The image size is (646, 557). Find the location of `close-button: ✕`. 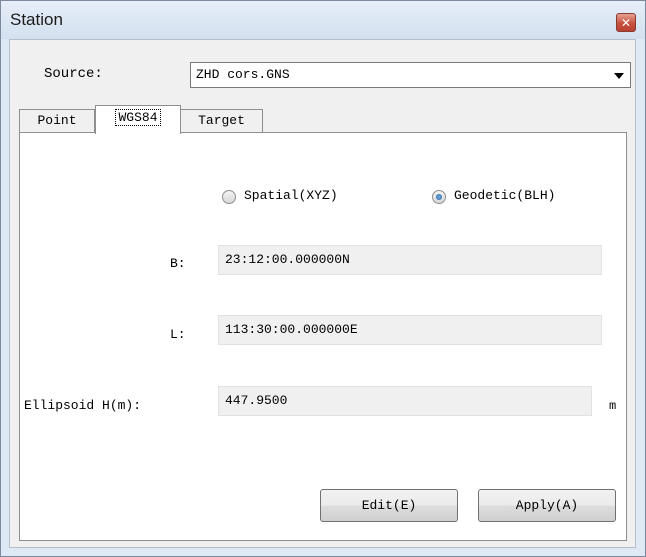

close-button: ✕ is located at coordinates (626, 22).